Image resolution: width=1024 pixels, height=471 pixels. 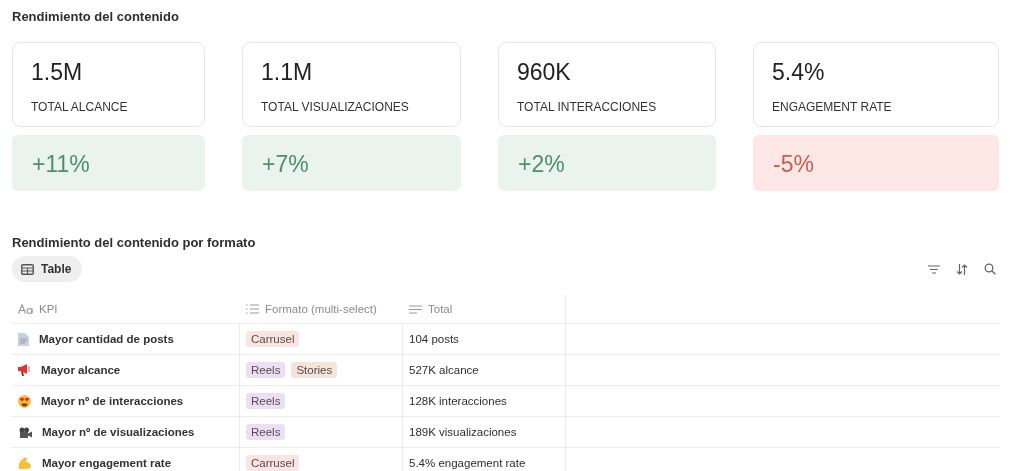 What do you see at coordinates (458, 401) in the screenshot?
I see `total-value: 128K interacciones` at bounding box center [458, 401].